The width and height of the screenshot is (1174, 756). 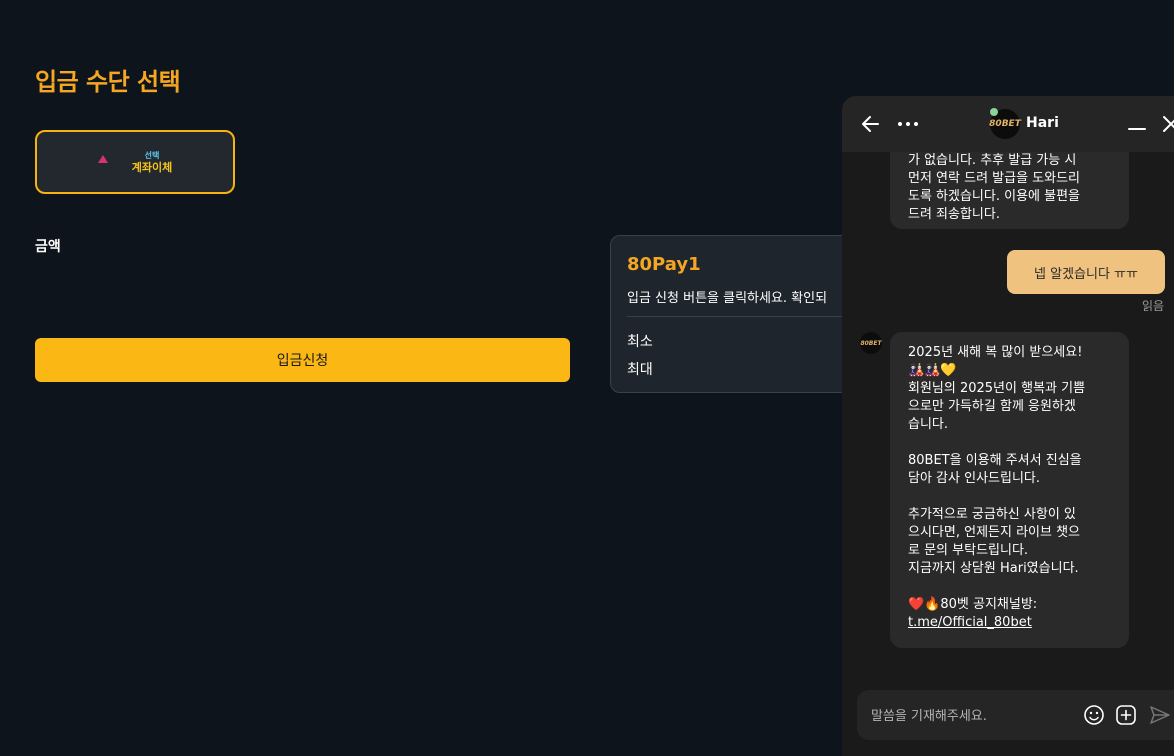 I want to click on max-amount-label: 최대, so click(x=640, y=370).